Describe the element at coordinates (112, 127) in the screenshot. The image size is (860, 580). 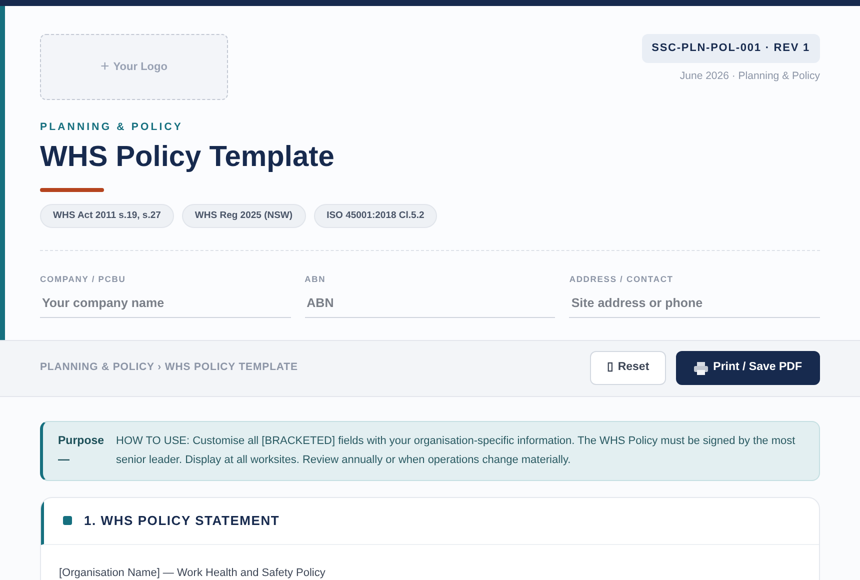
I see `category-label: PLANNING & POLICY` at that location.